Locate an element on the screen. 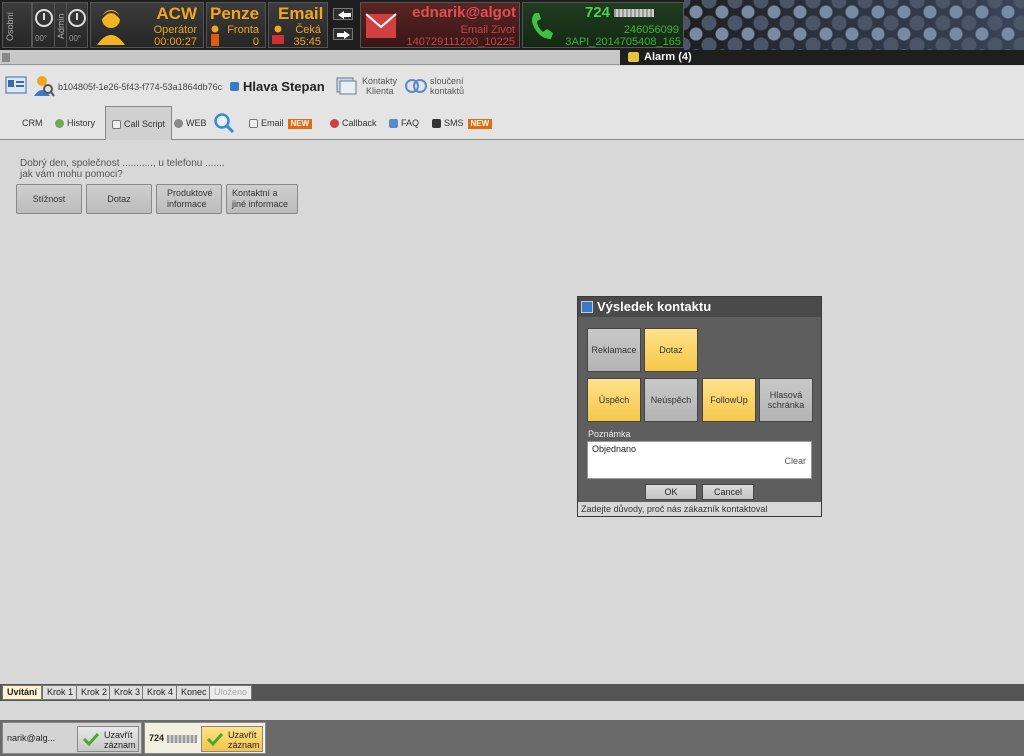 The width and height of the screenshot is (1024, 756). tab-callscript-label: Call Script is located at coordinates (145, 124).